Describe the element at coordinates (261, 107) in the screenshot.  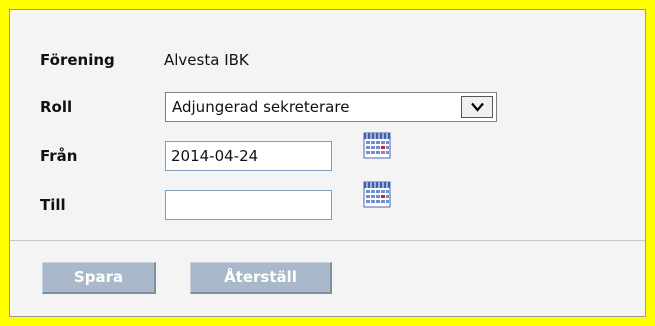
I see `roll-select-value: Adjungerad sekreterare` at that location.